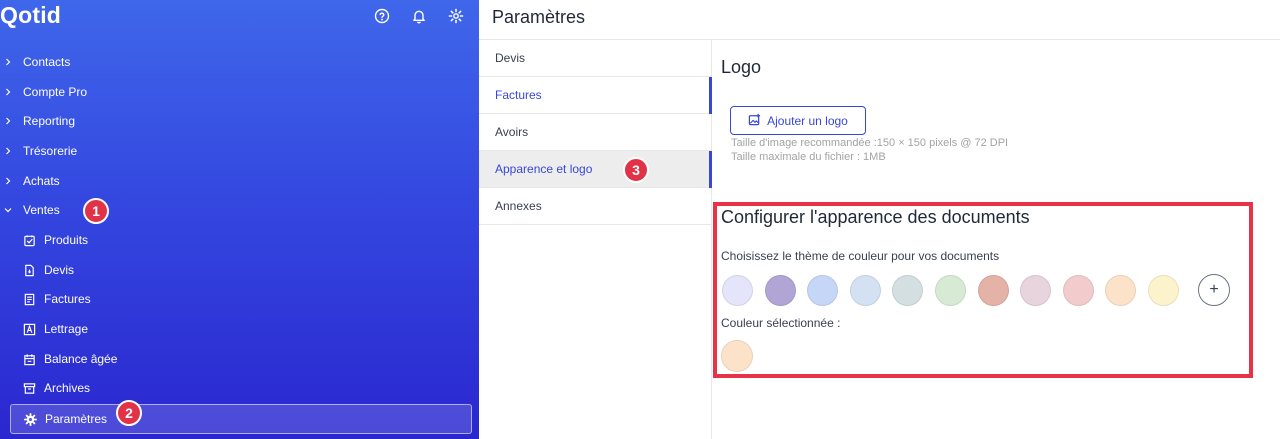 The height and width of the screenshot is (439, 1280). I want to click on appearance-section-title: Configurer l'apparence des documents, so click(875, 217).